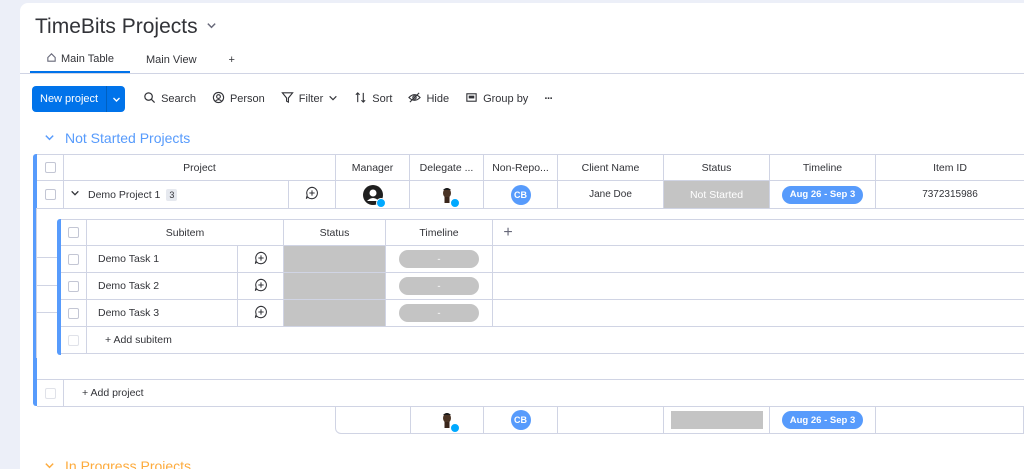 The height and width of the screenshot is (469, 1024). I want to click on home-icon, so click(51, 59).